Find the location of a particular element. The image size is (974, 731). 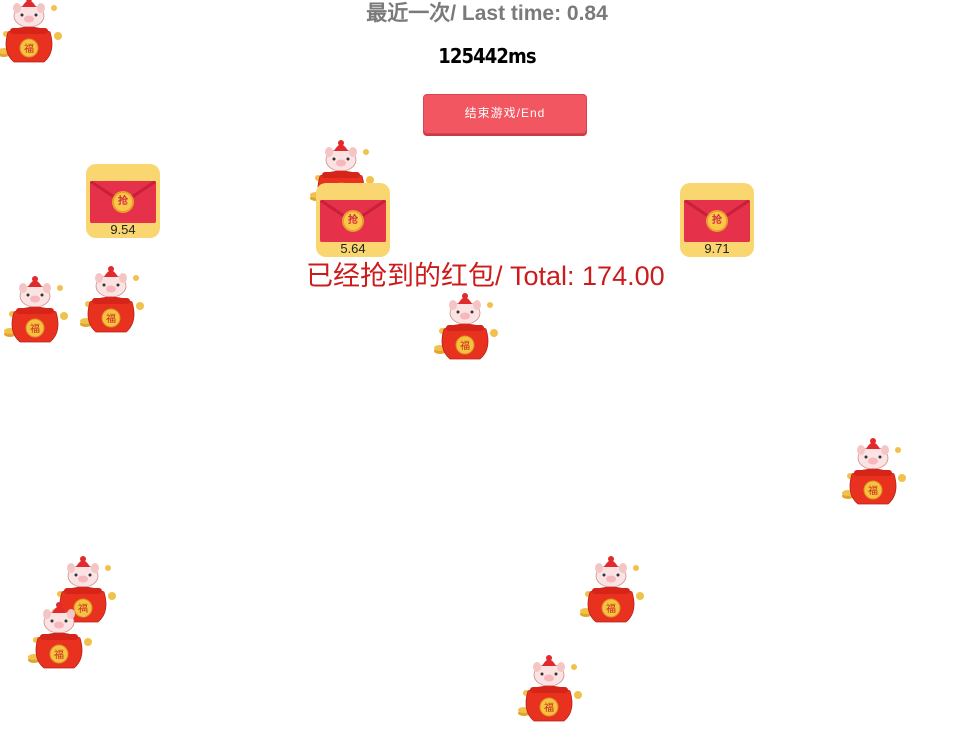

total-collected-label: 已经抢到的红包/ Total: 174.00 is located at coordinates (485, 276).